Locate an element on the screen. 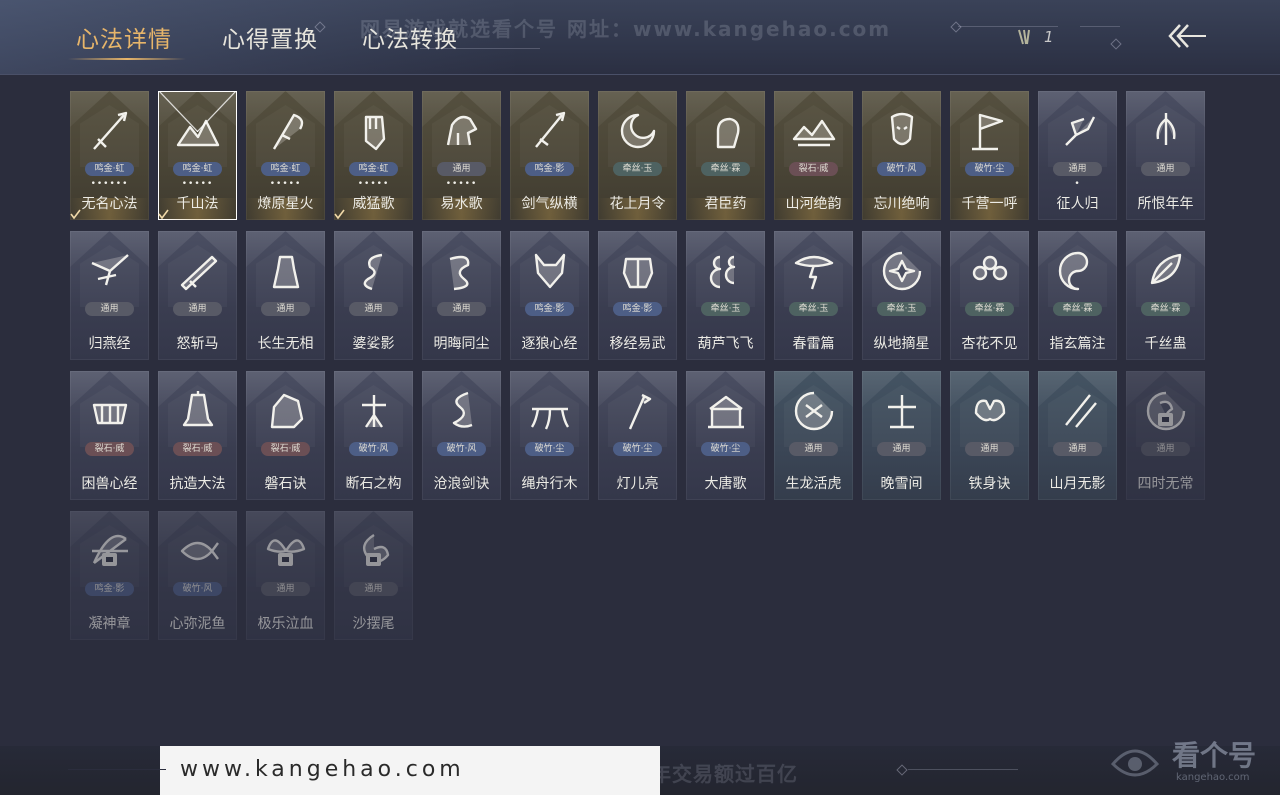 Image resolution: width=1280 pixels, height=795 pixels. xinfa-card: 鸣金·虹 ••••• 威猛歌 is located at coordinates (373, 155).